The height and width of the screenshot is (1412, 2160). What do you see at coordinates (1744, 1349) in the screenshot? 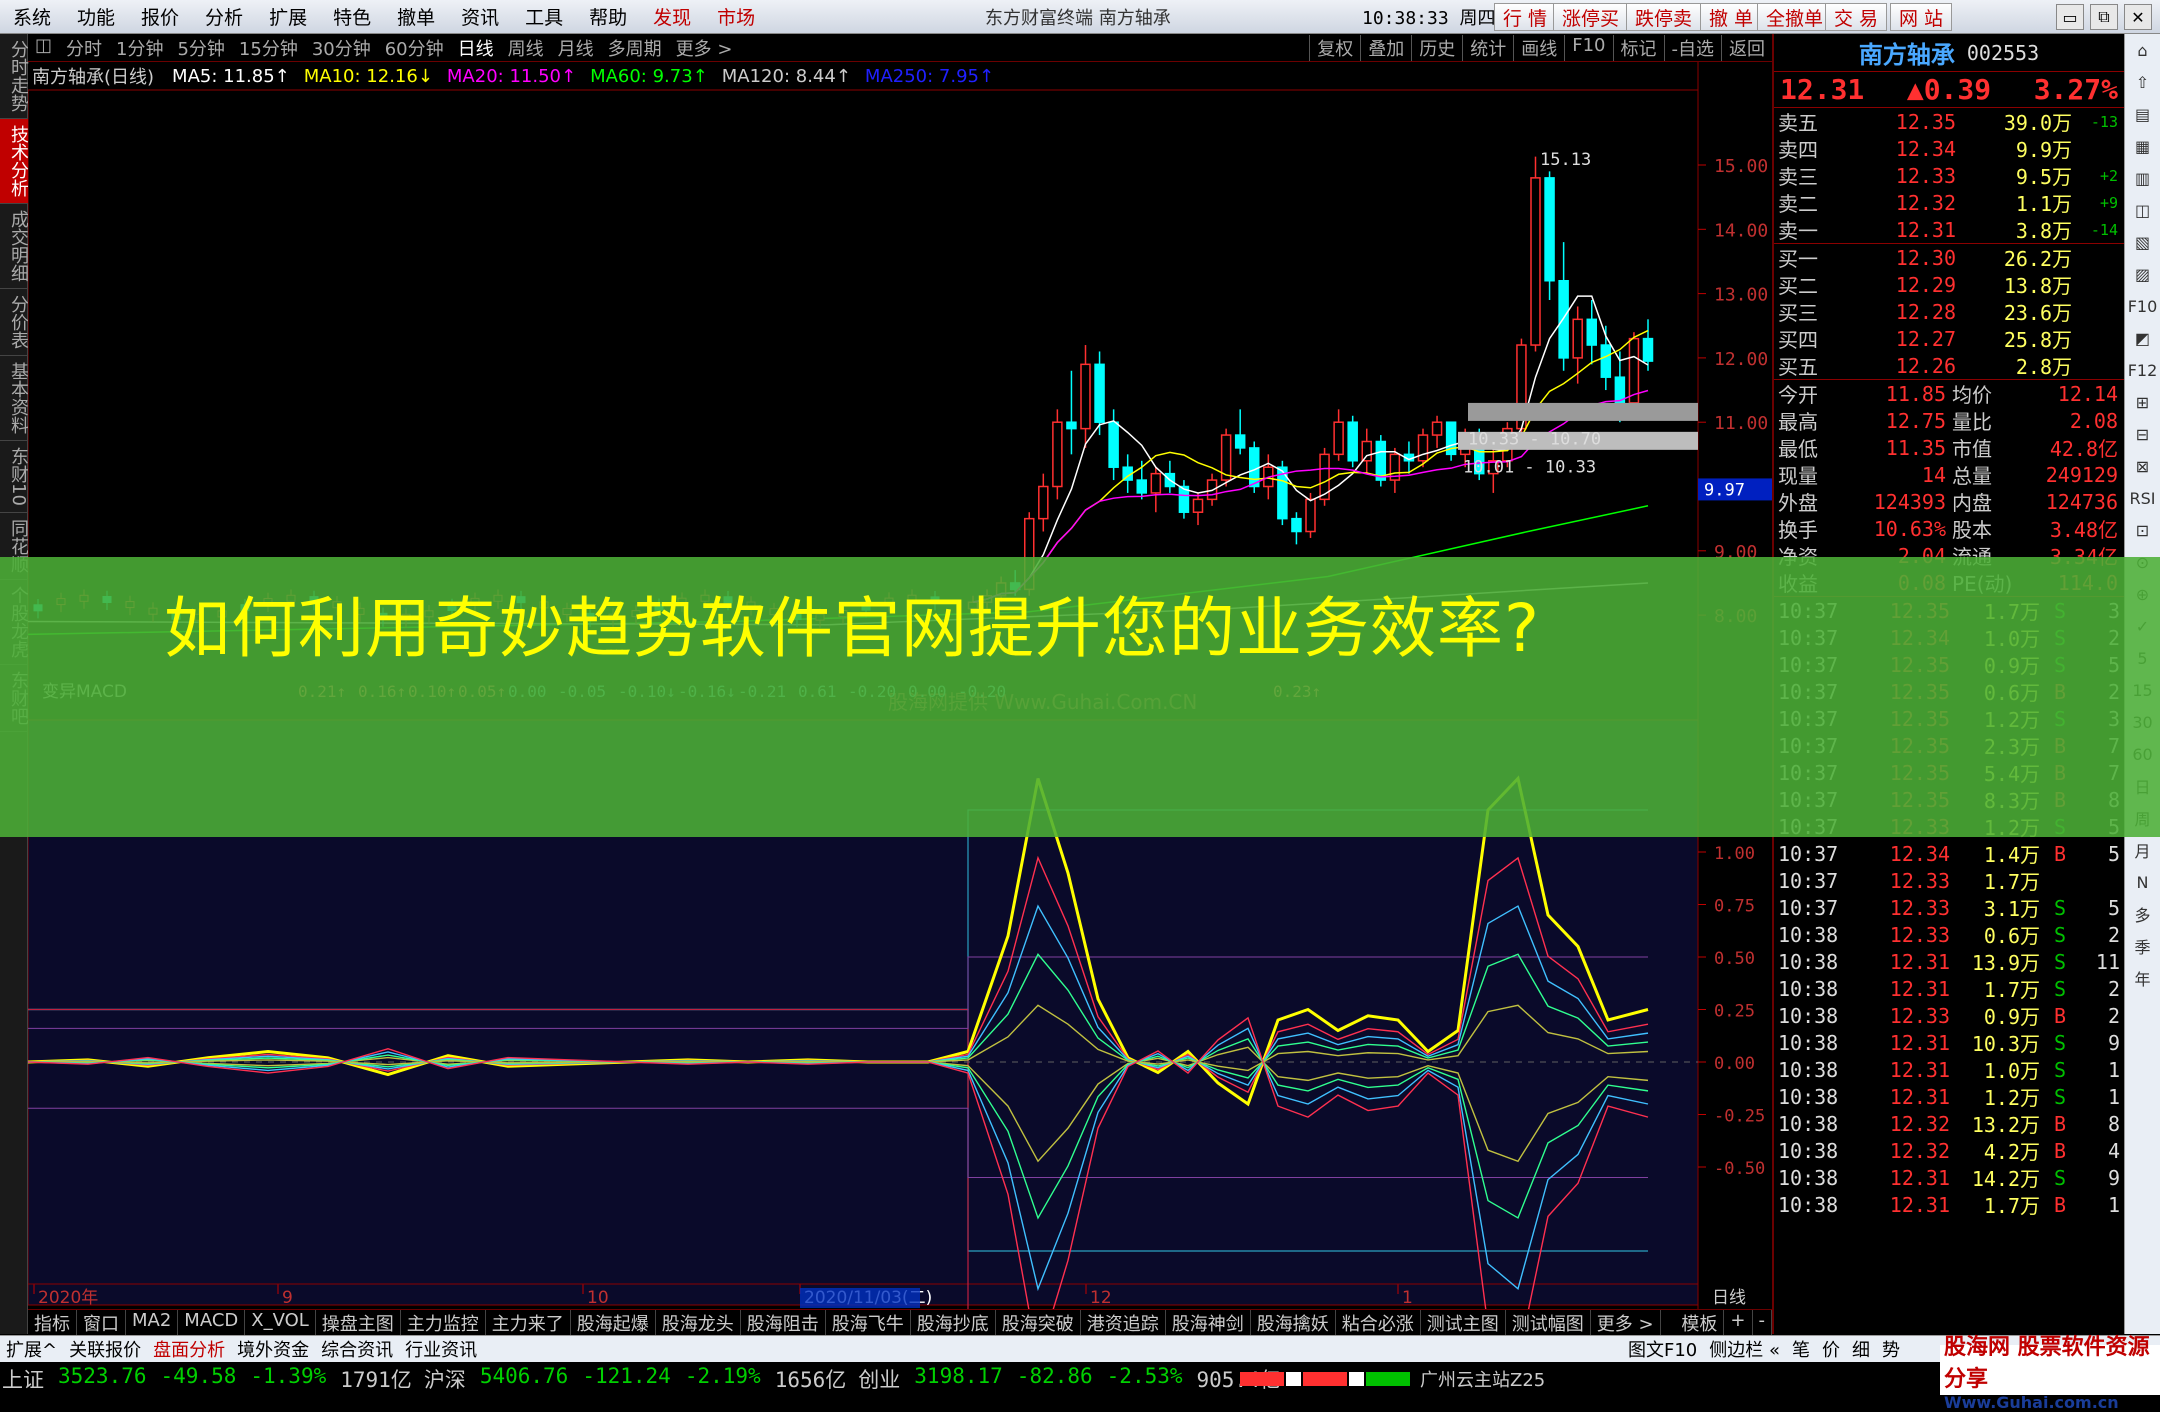
I see `status-right-item: 侧边栏 «` at bounding box center [1744, 1349].